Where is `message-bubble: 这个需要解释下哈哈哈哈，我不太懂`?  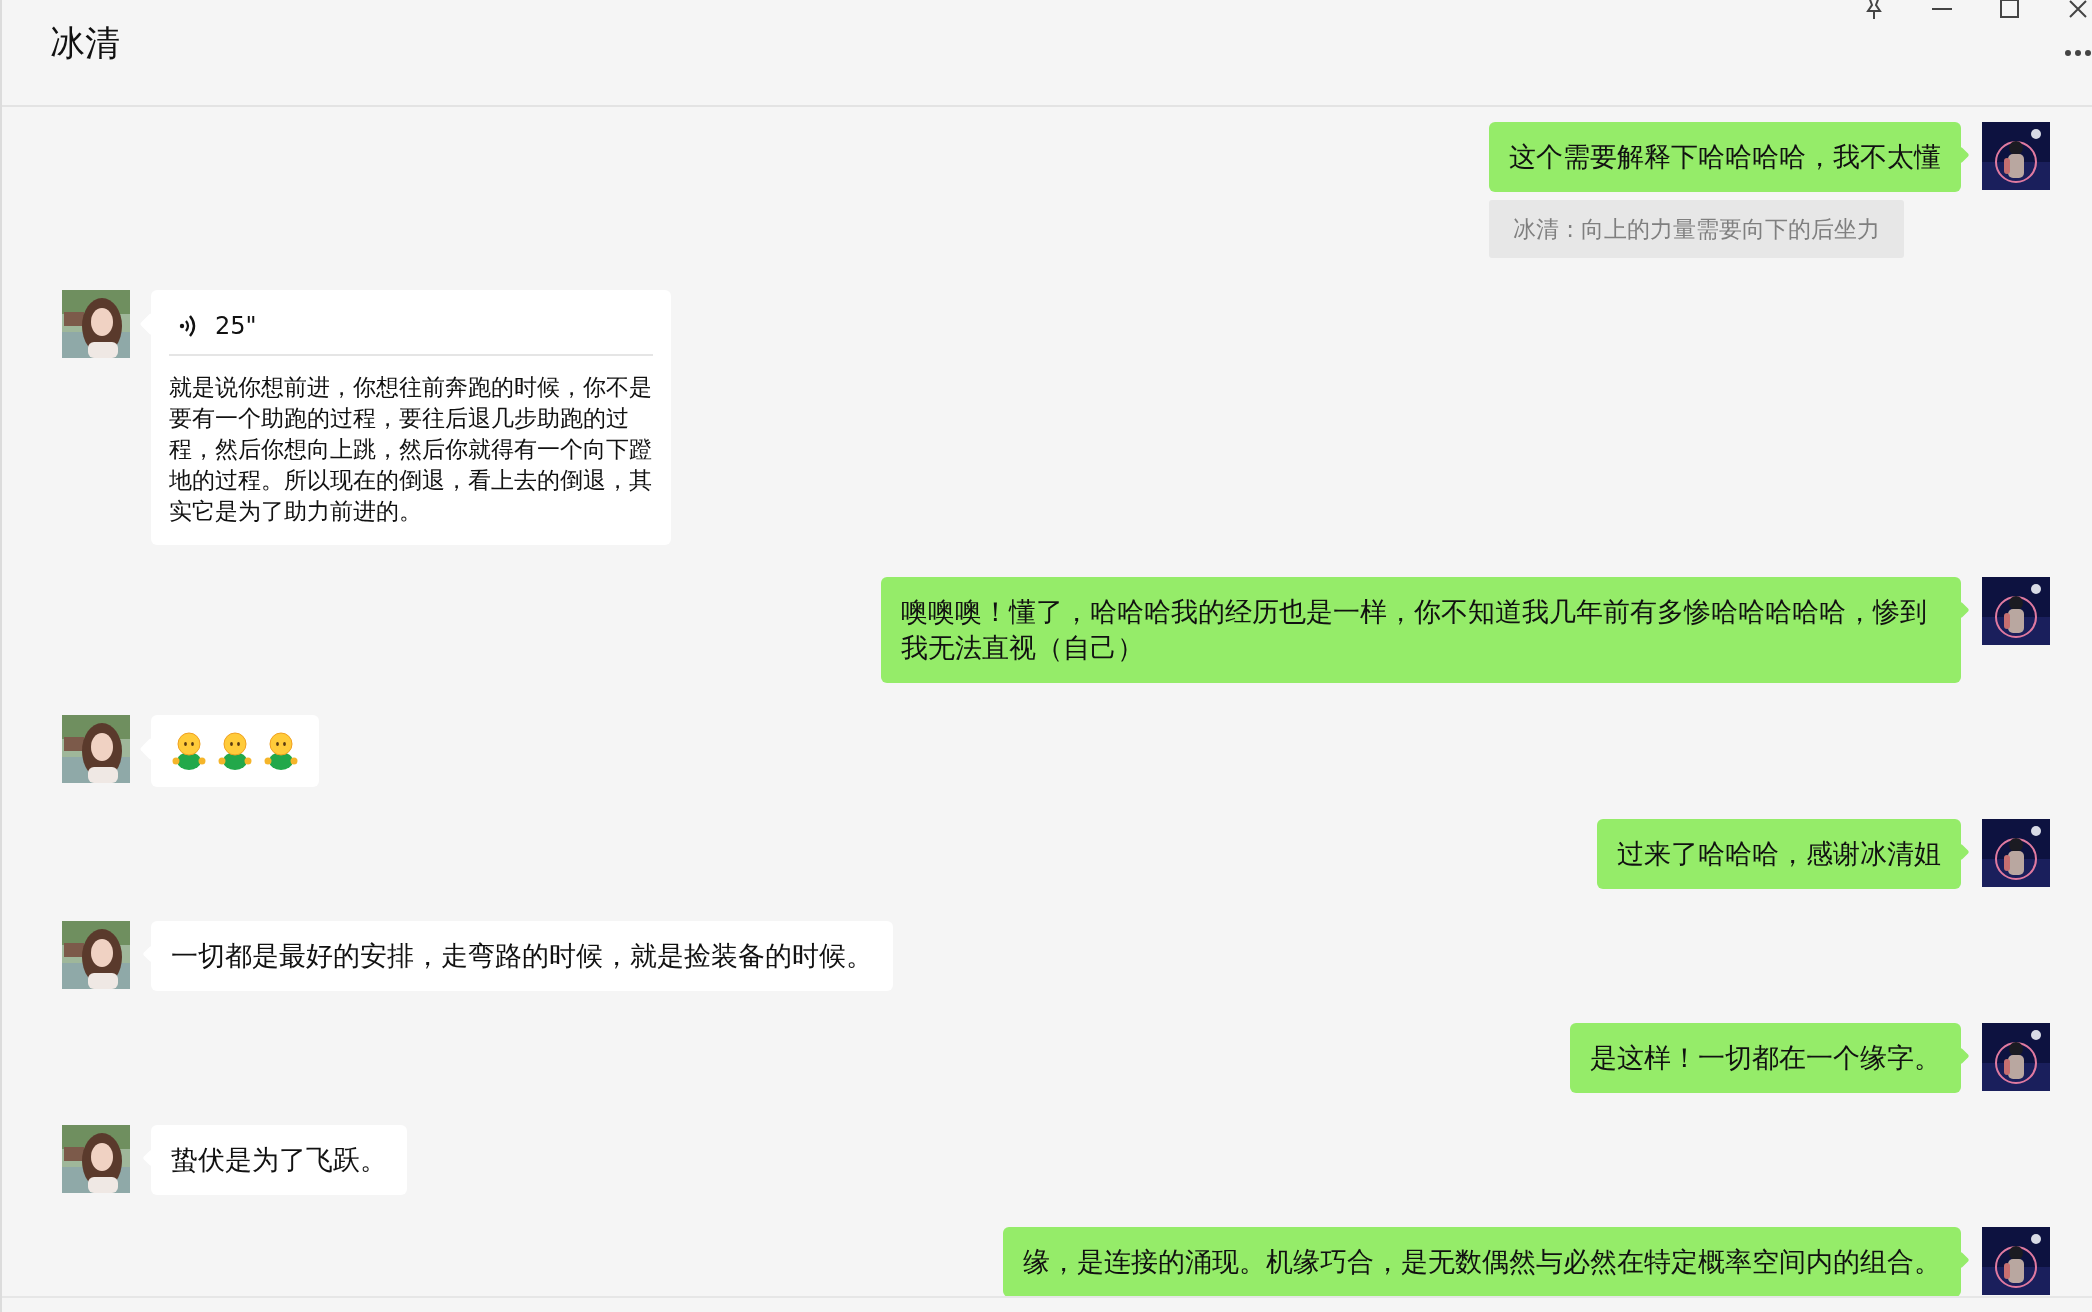 message-bubble: 这个需要解释下哈哈哈哈，我不太懂 is located at coordinates (1729, 157).